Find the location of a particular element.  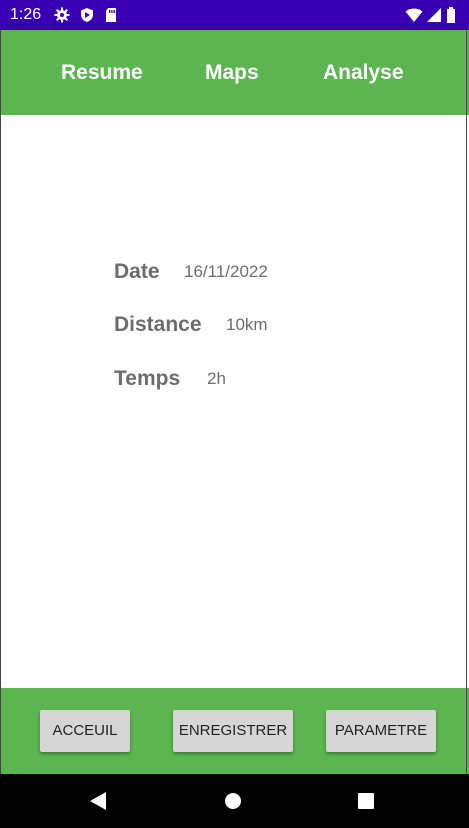

parametre-button: PARAMETRE is located at coordinates (381, 731).